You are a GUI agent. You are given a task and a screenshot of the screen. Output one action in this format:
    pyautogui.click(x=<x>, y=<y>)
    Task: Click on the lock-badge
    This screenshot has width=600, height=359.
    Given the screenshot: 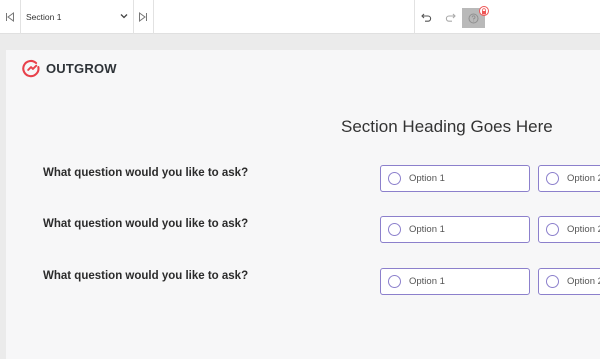 What is the action you would take?
    pyautogui.click(x=484, y=11)
    